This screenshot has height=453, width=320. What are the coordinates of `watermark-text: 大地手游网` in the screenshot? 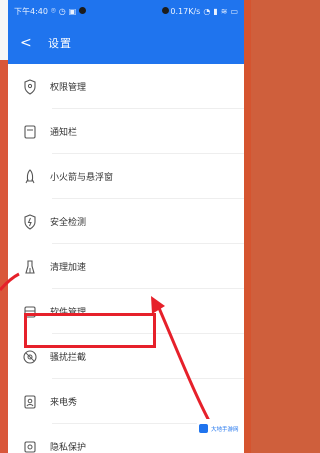 It's located at (225, 429).